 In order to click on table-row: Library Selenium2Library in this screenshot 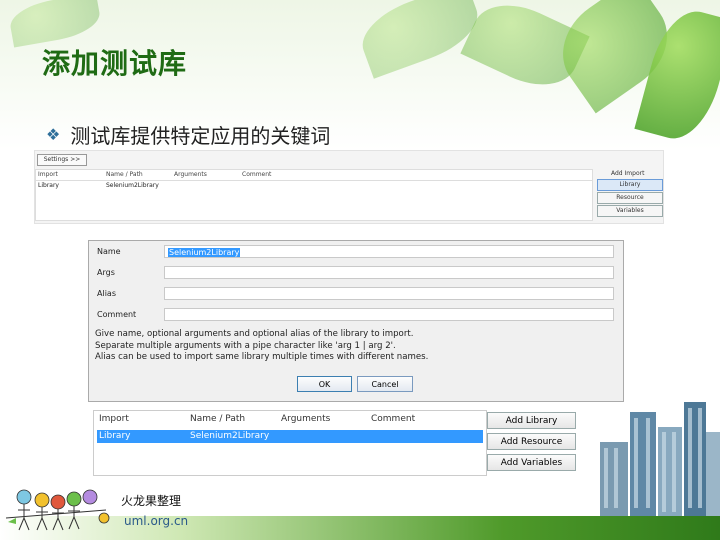, I will do `click(290, 436)`.